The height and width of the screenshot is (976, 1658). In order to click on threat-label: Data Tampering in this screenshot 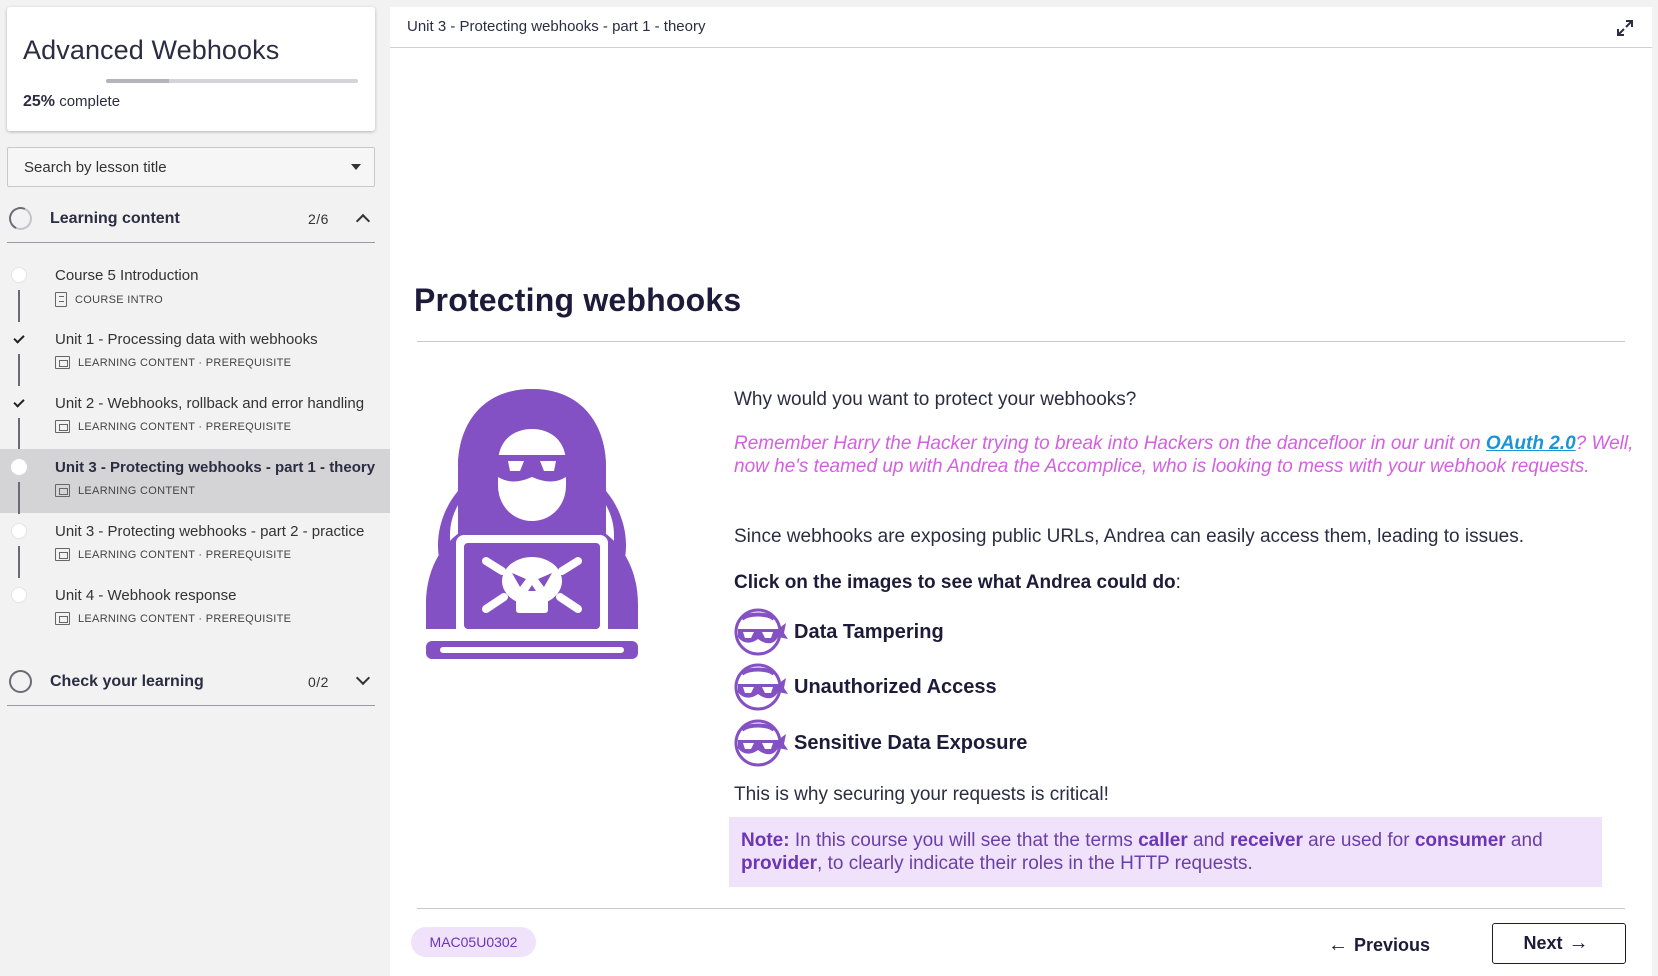, I will do `click(869, 631)`.